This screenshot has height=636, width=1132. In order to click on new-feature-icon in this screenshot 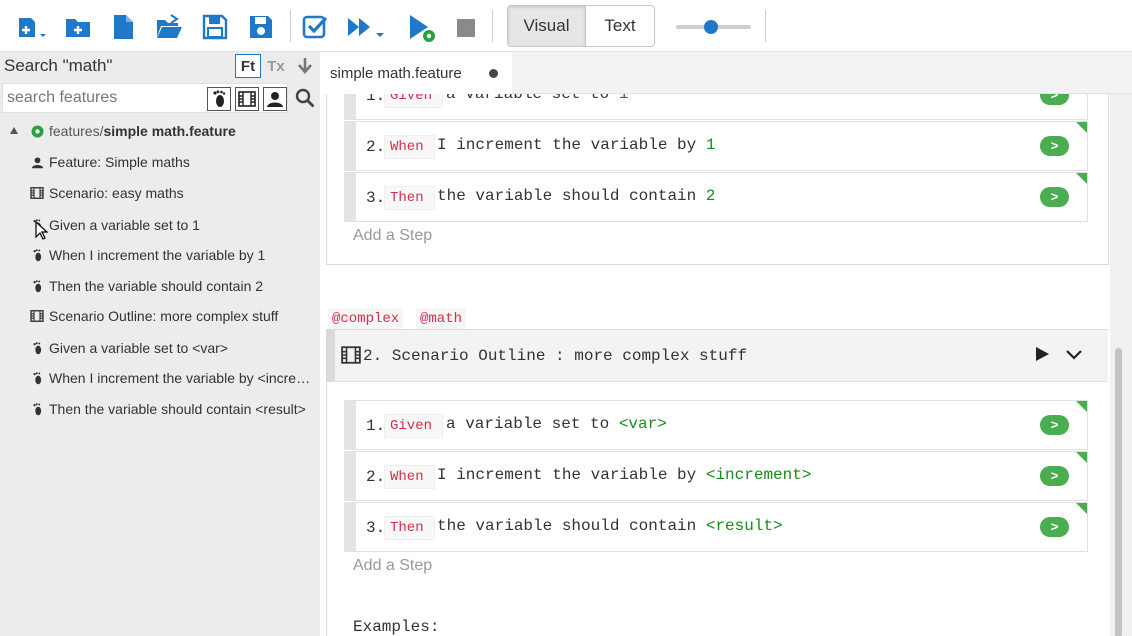, I will do `click(32, 27)`.